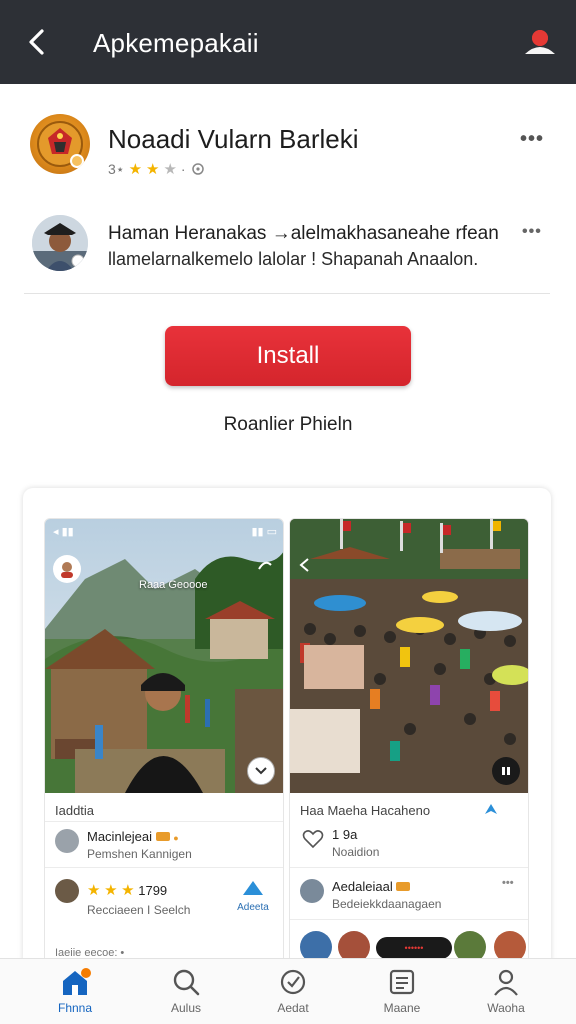 The height and width of the screenshot is (1024, 576). What do you see at coordinates (288, 42) in the screenshot?
I see `app-header: Apkemepakaii` at bounding box center [288, 42].